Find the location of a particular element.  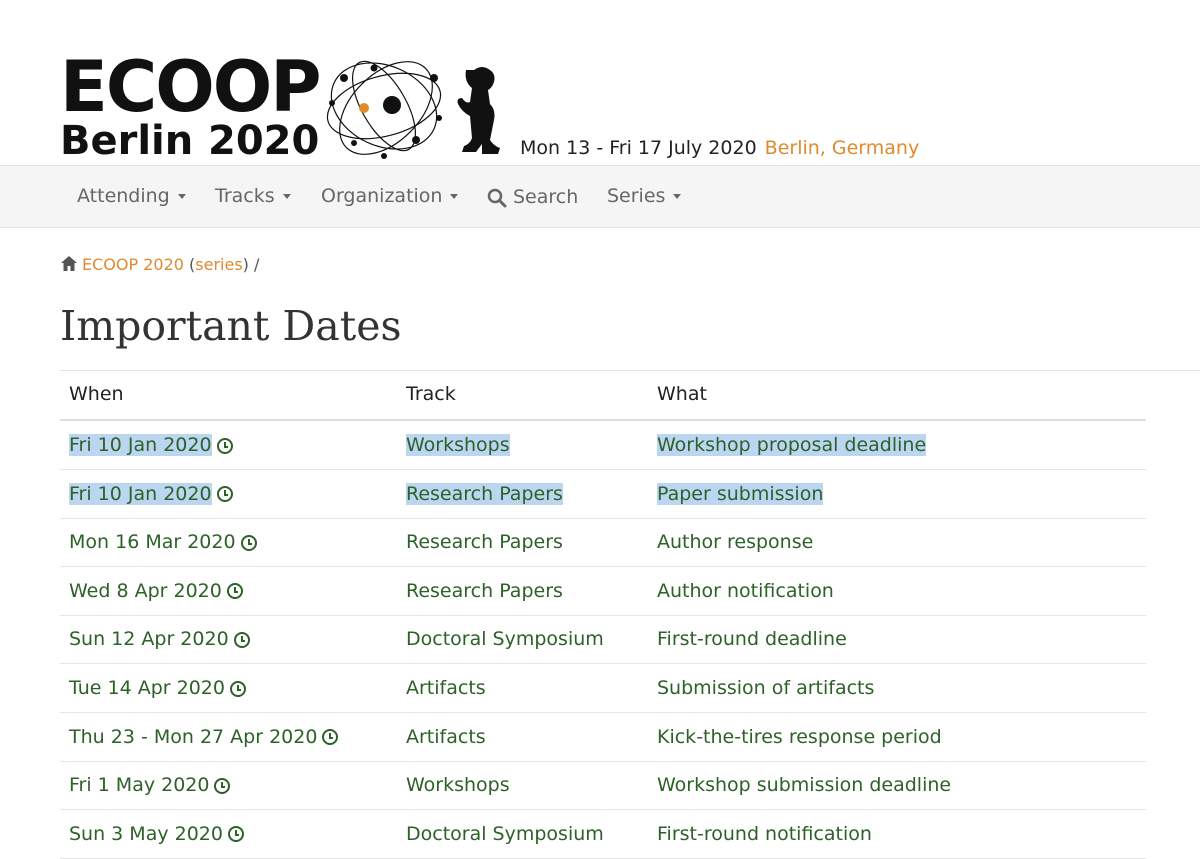

row-what-link: Author response is located at coordinates (735, 542).